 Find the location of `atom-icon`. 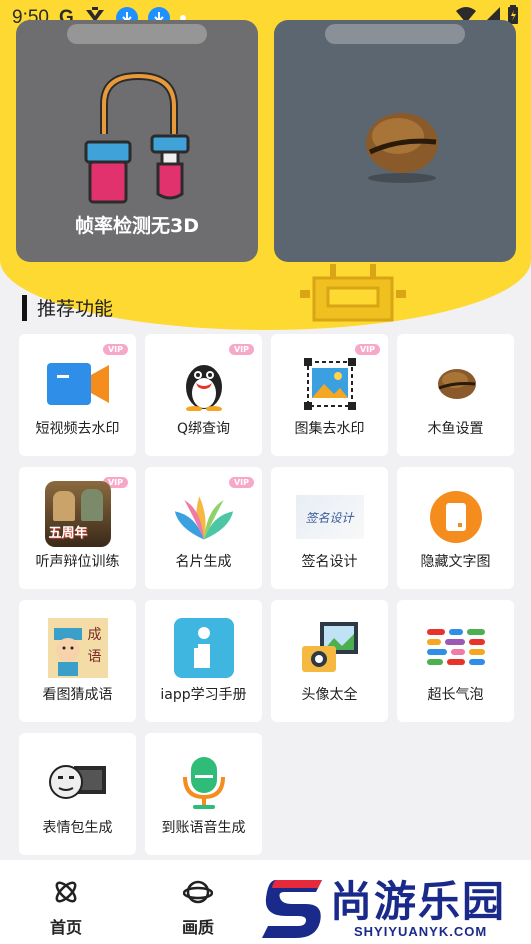

atom-icon is located at coordinates (66, 894).